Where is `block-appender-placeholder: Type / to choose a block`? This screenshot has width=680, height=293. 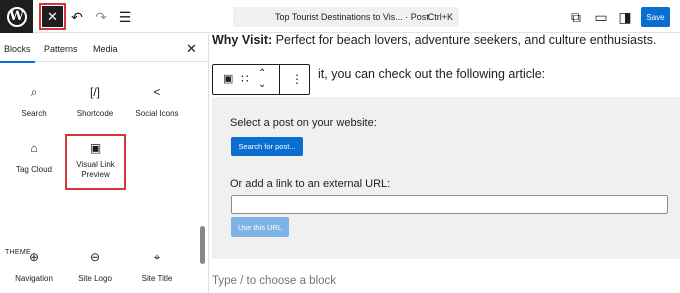 block-appender-placeholder: Type / to choose a block is located at coordinates (274, 281).